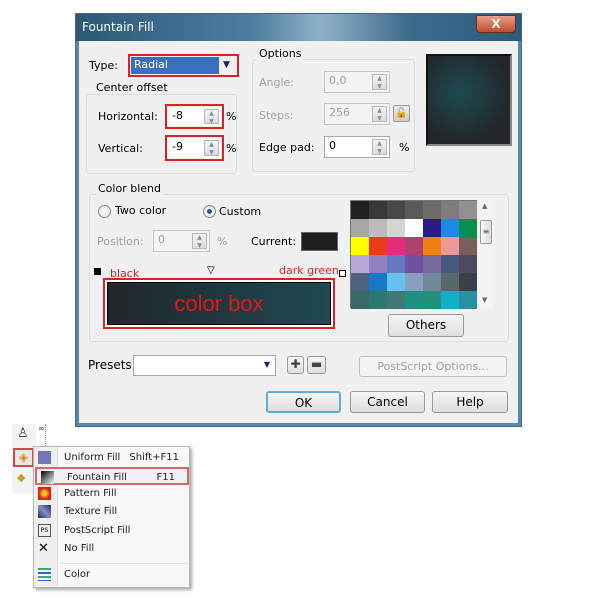 This screenshot has width=600, height=600. I want to click on type-select: Radial, so click(175, 65).